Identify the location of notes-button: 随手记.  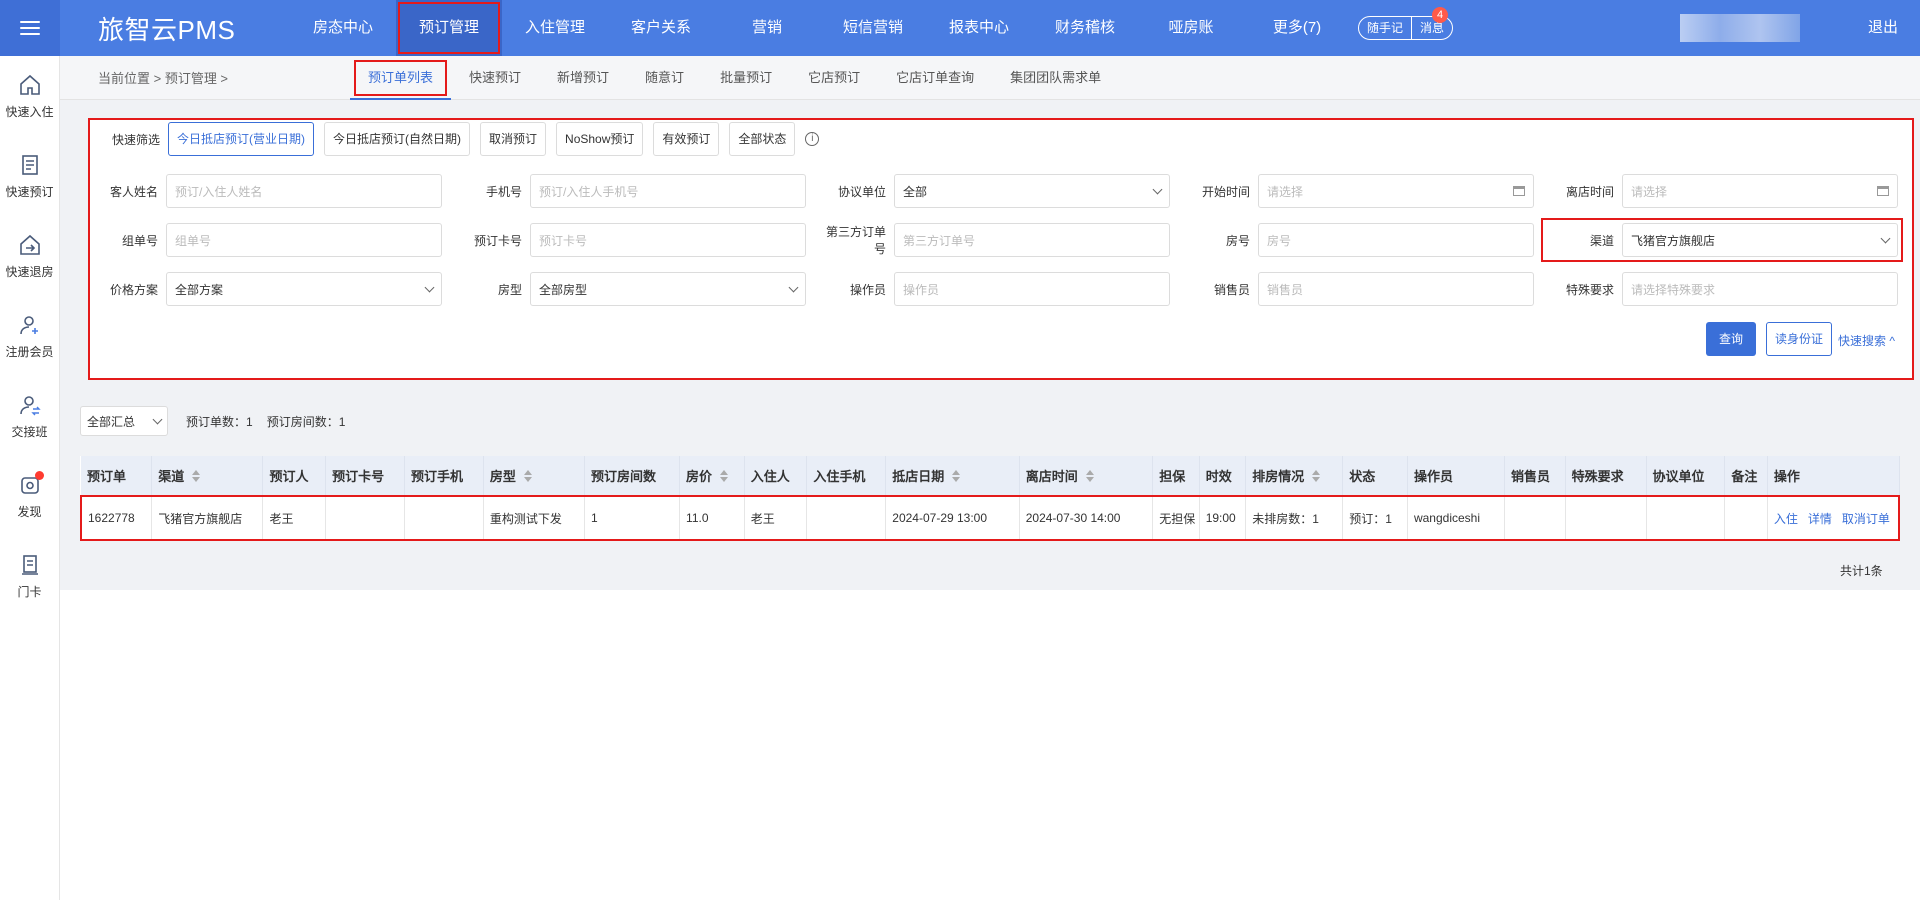
(1385, 28).